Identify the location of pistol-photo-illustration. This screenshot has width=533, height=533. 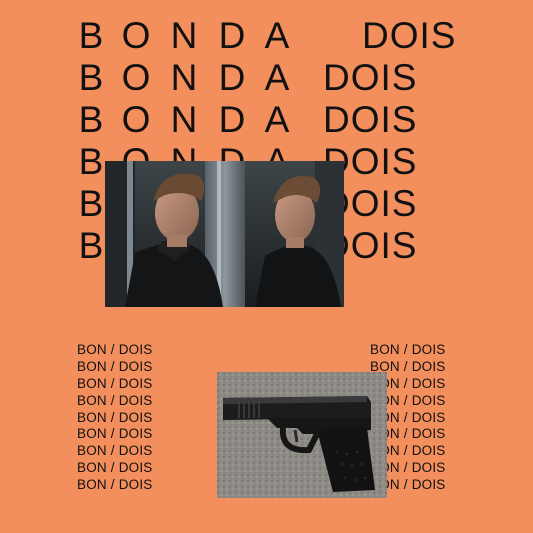
(302, 435).